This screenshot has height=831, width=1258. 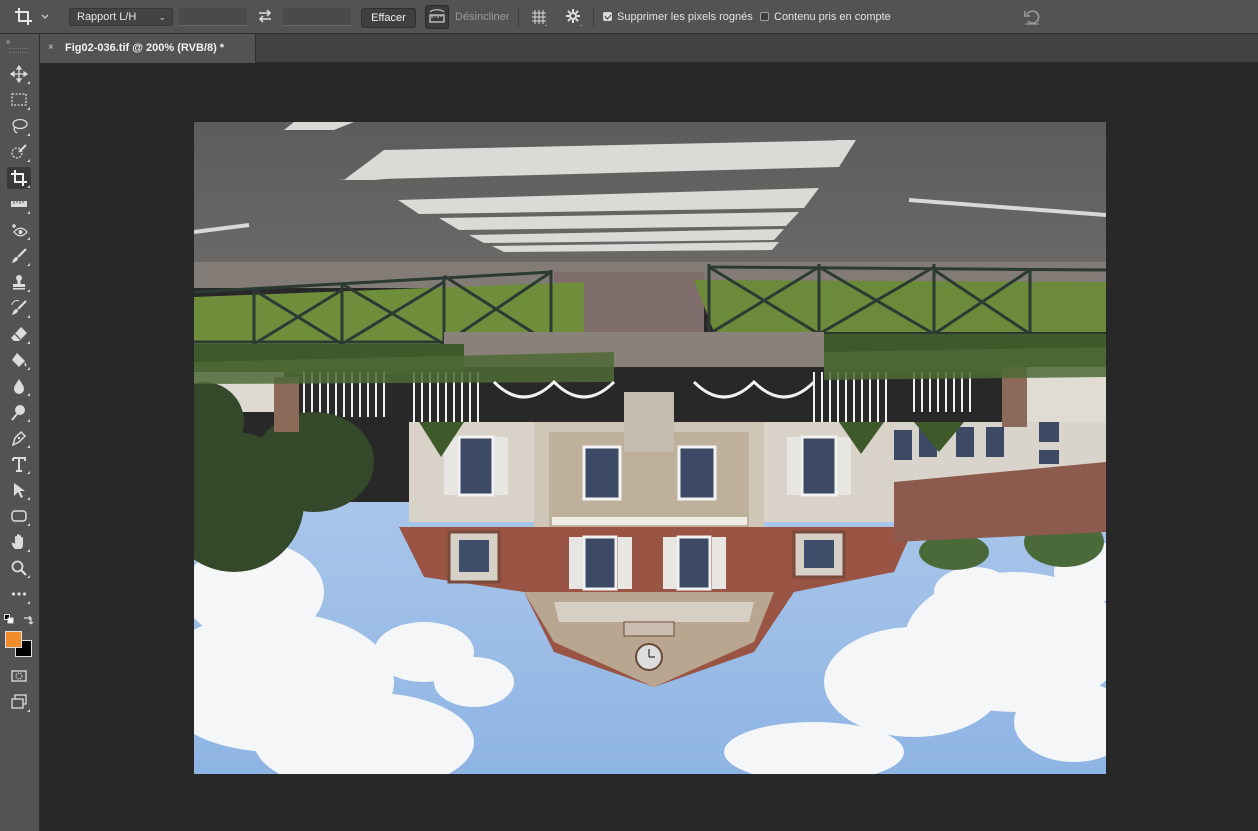 I want to click on type-tool, so click(x=19, y=464).